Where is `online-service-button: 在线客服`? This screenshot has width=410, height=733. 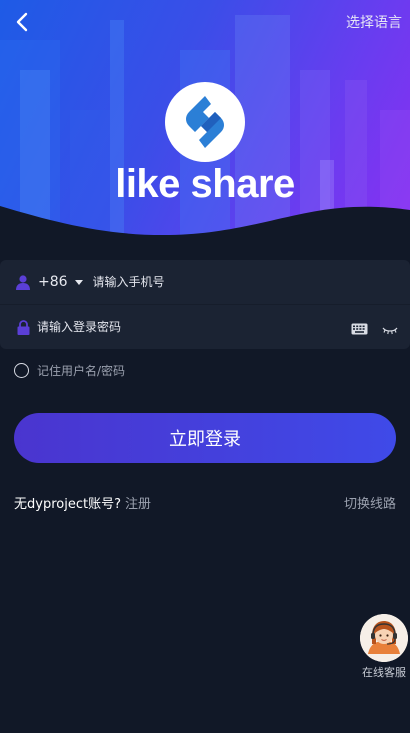
online-service-button: 在线客服 is located at coordinates (384, 649).